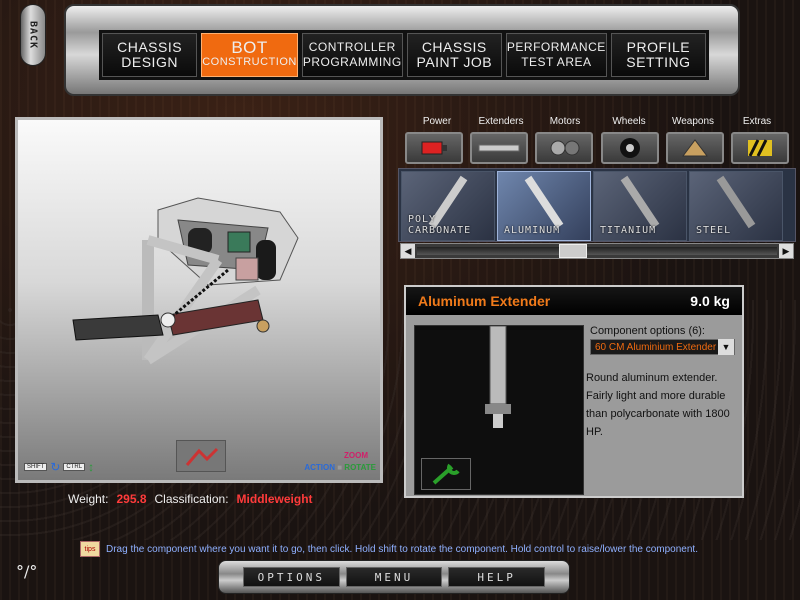 This screenshot has width=800, height=600. Describe the element at coordinates (693, 121) in the screenshot. I see `category-label-weapons: Weapons` at that location.